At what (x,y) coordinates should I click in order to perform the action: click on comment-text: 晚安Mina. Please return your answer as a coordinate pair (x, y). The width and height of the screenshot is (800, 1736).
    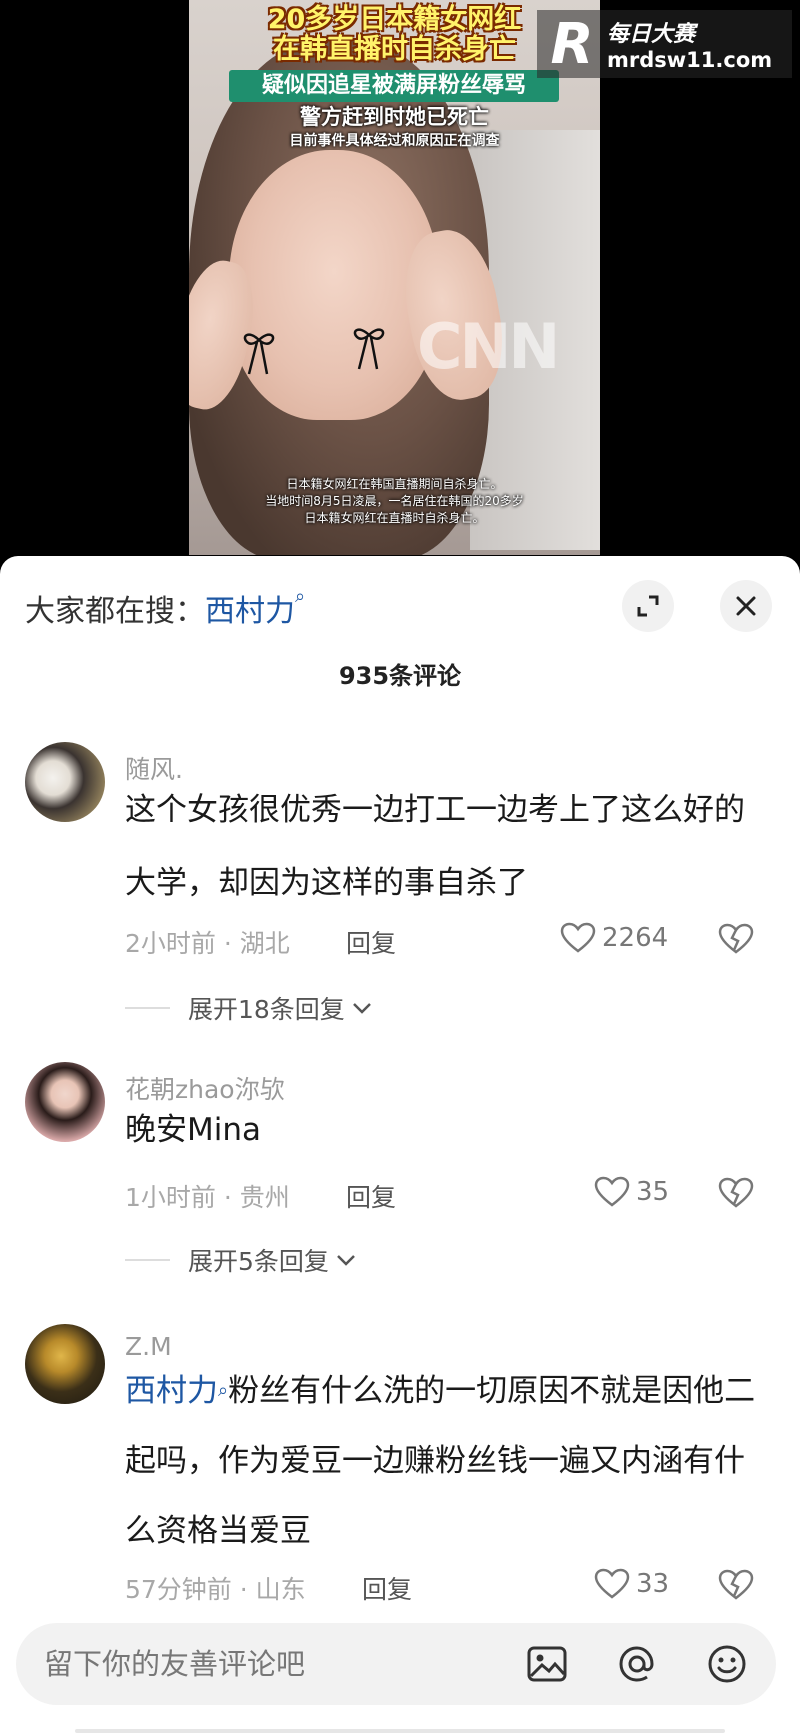
    Looking at the image, I should click on (193, 1130).